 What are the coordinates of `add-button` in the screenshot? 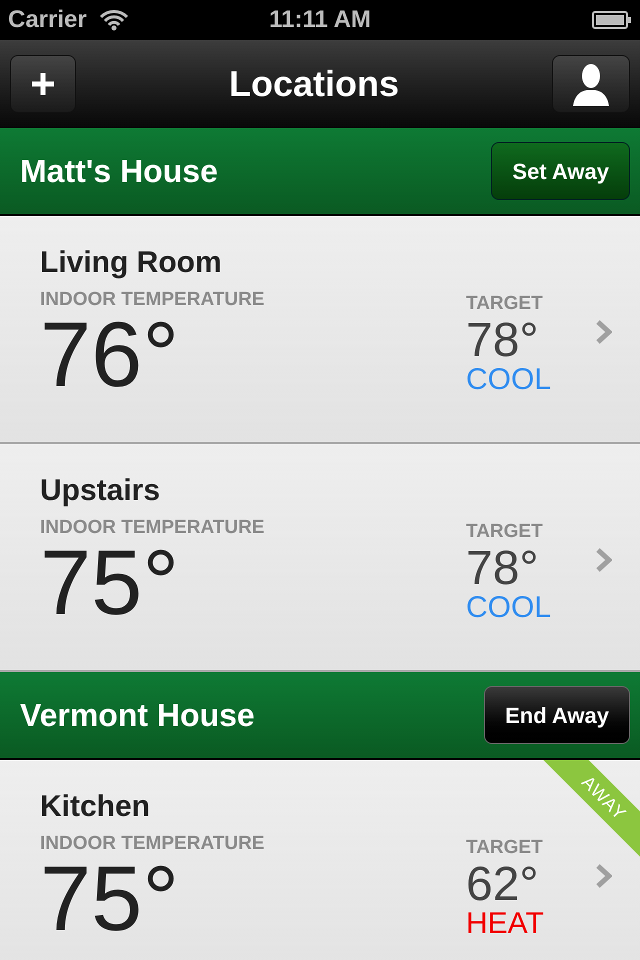 It's located at (43, 84).